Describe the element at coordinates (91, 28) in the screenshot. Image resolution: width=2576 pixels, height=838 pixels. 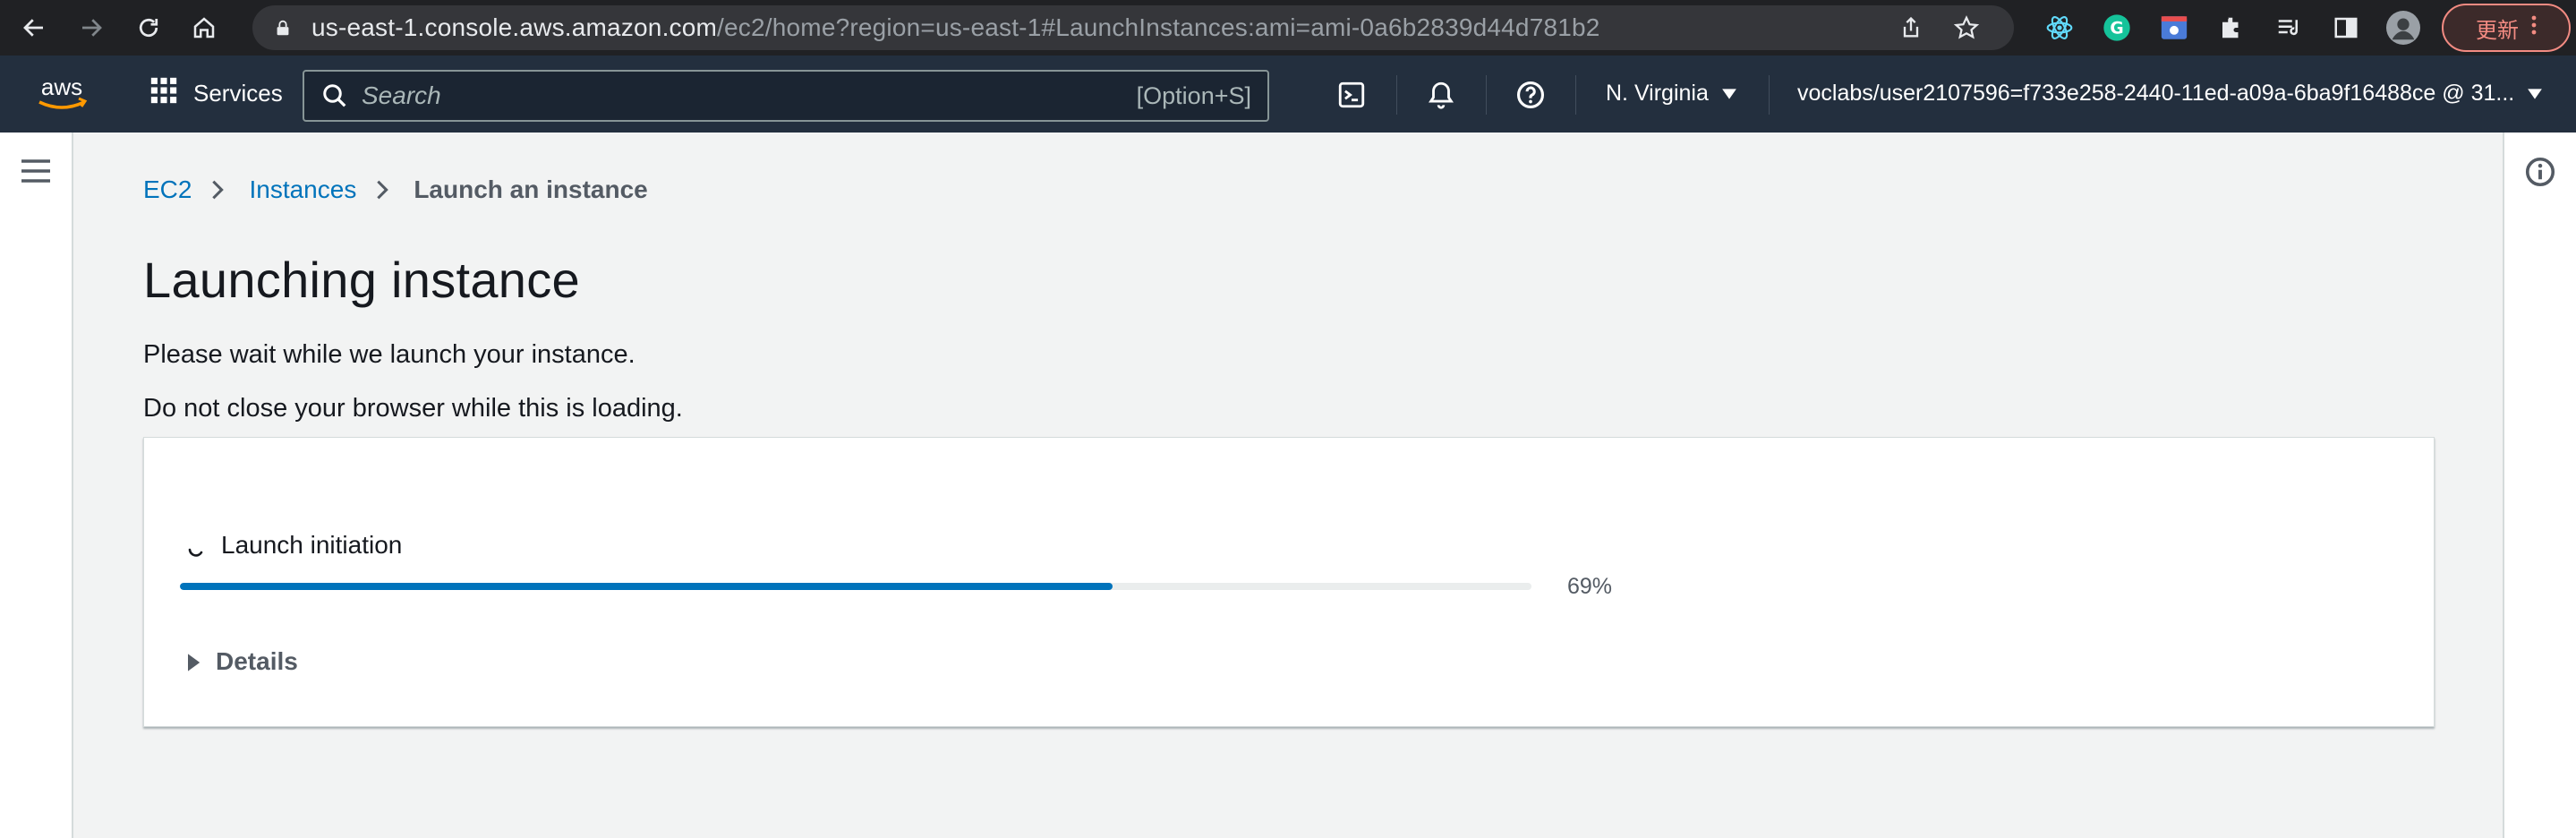
I see `forward-icon` at that location.